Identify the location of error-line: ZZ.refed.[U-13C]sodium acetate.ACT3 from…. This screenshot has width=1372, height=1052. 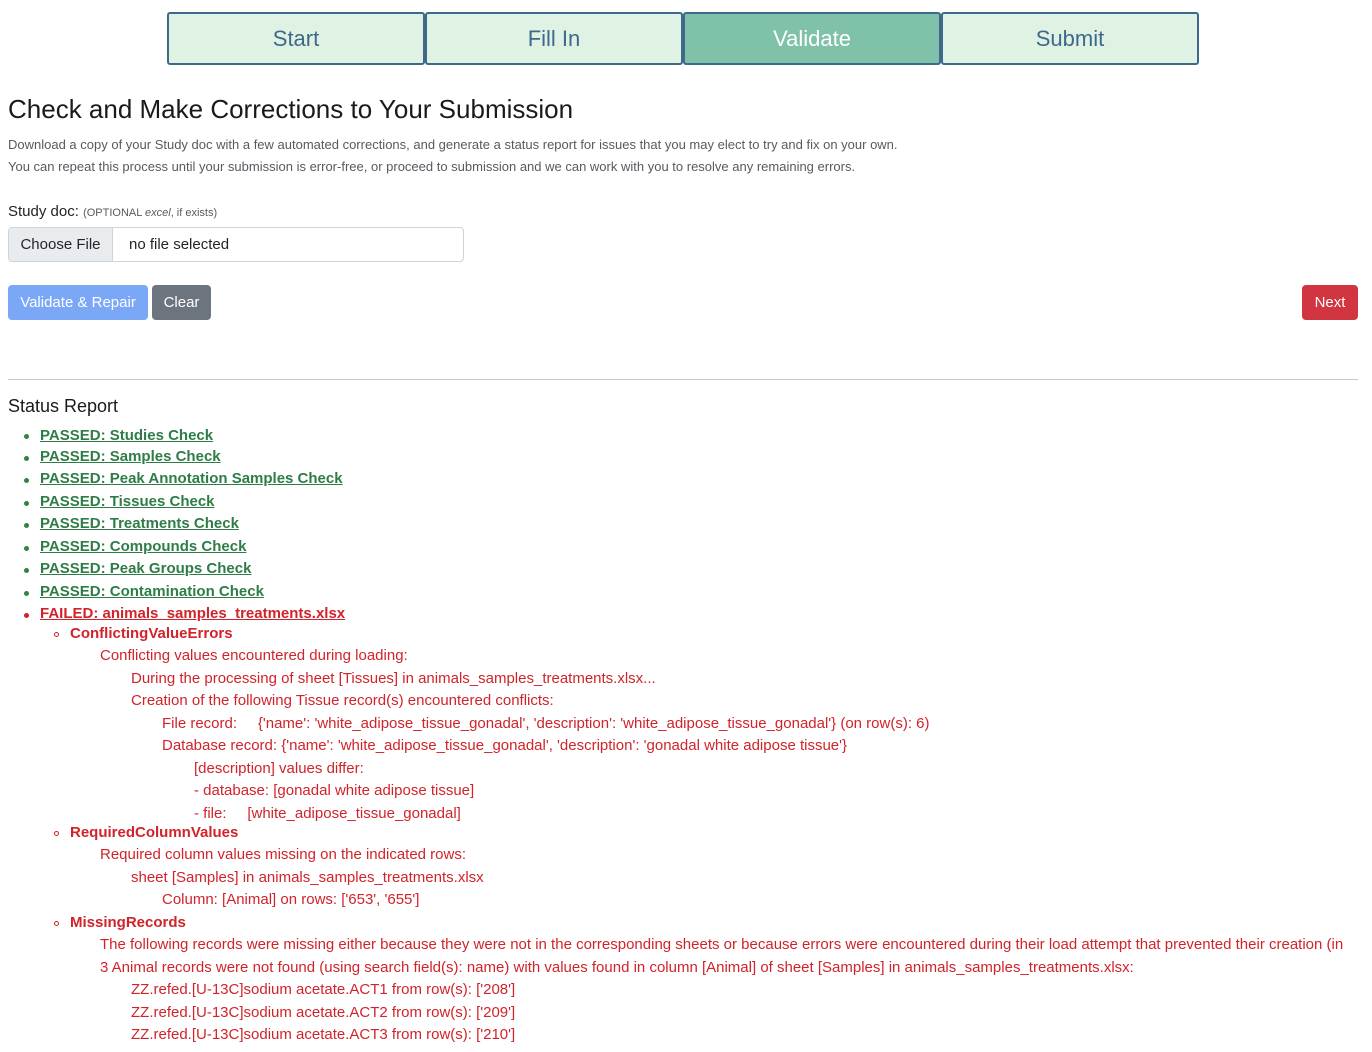
(323, 1034).